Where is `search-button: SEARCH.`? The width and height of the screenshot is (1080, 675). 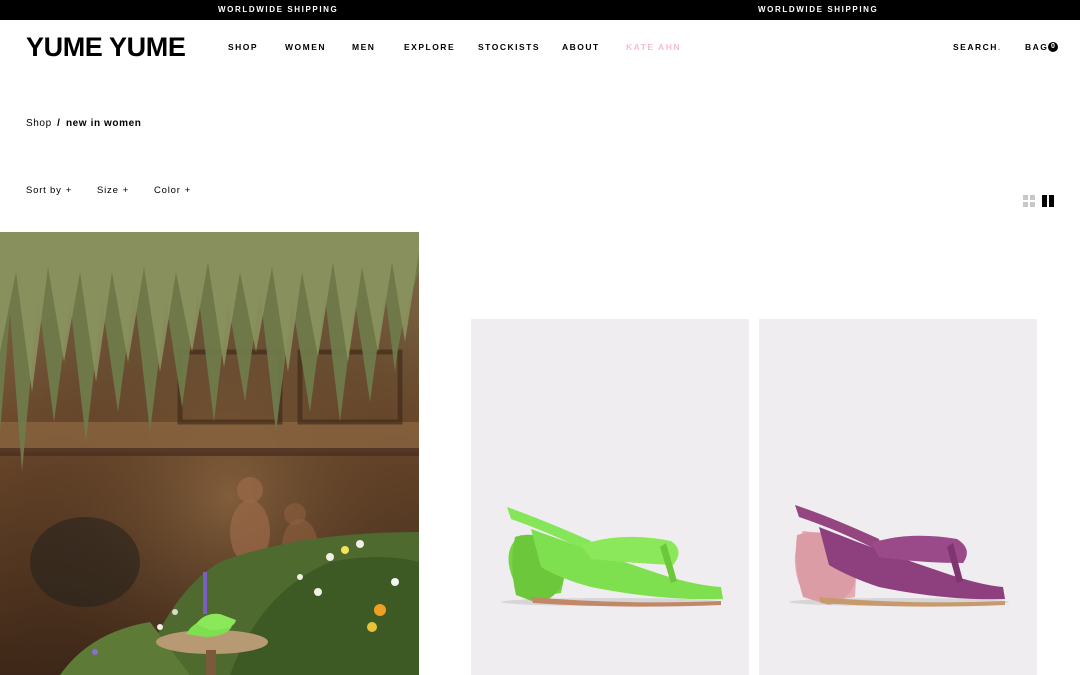
search-button: SEARCH. is located at coordinates (977, 47).